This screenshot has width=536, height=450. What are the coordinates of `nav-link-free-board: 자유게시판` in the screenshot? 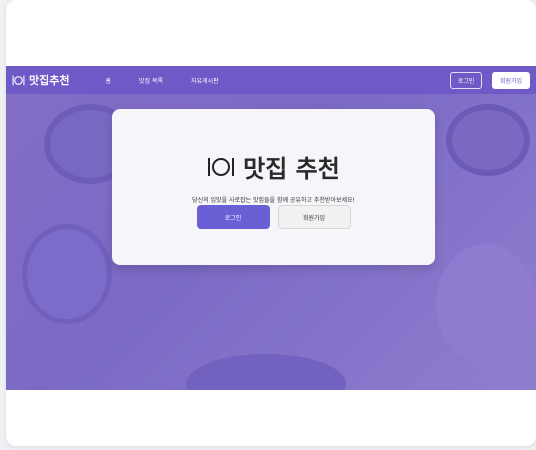 It's located at (205, 80).